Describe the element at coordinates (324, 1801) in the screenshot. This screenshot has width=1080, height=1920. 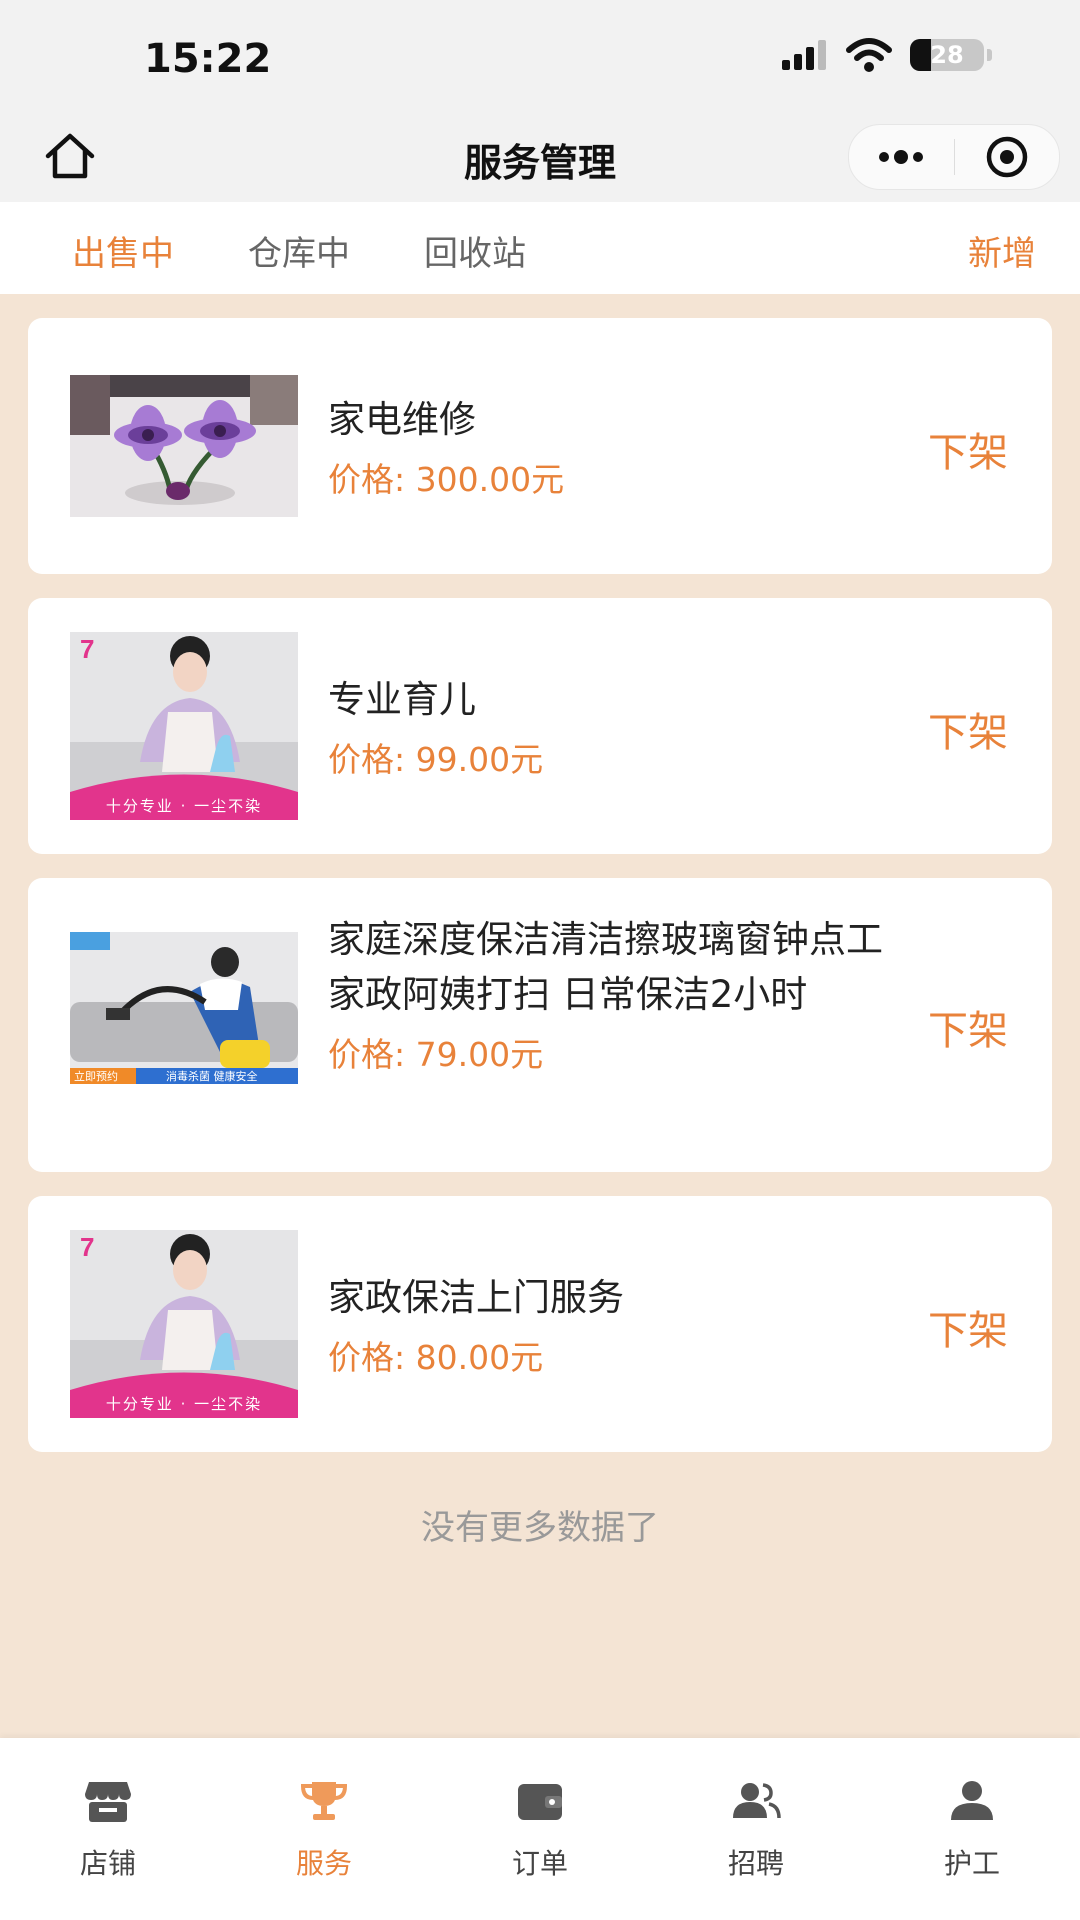
I see `trophy-icon` at that location.